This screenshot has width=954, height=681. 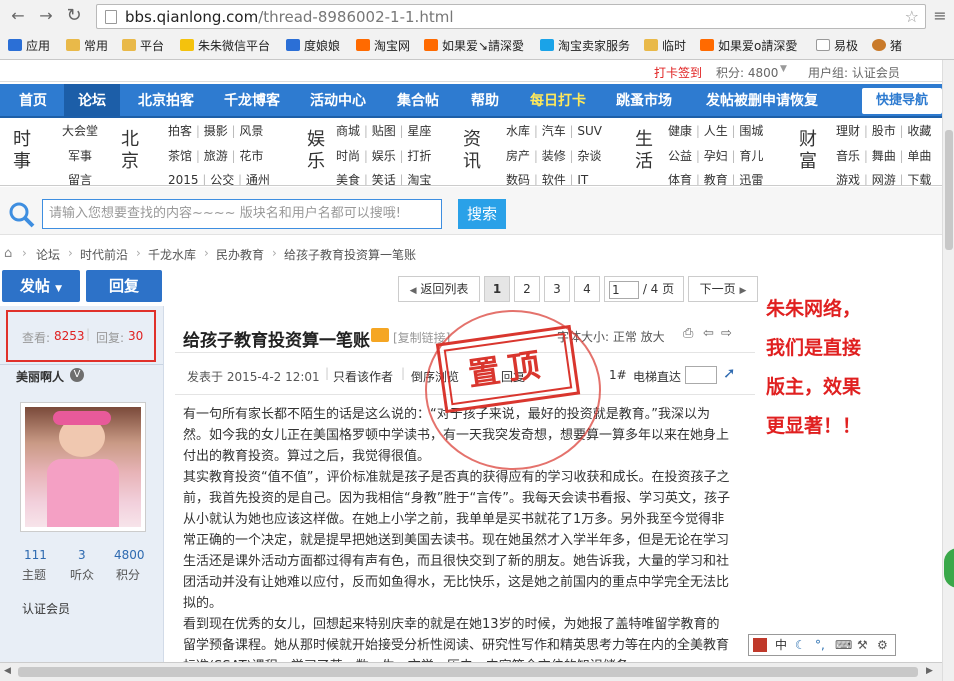 I want to click on checkin-link: 打卡签到, so click(x=678, y=72).